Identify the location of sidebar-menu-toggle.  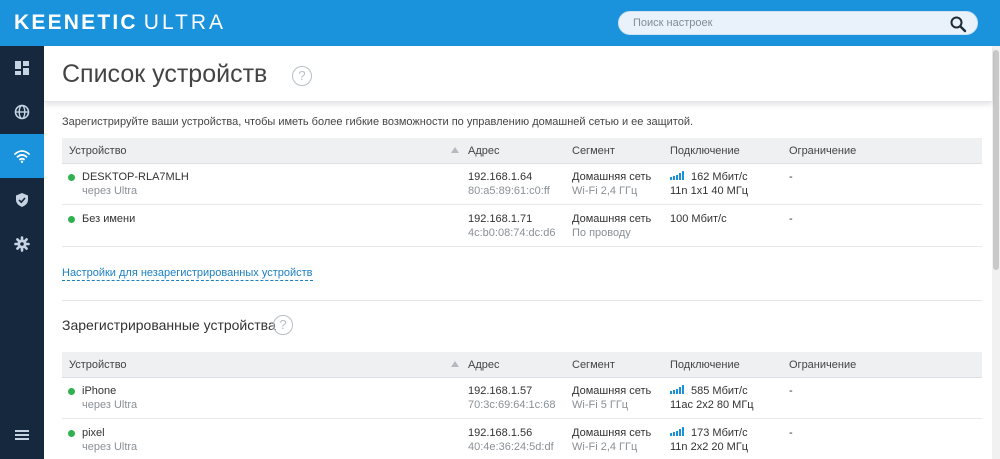
(22, 435).